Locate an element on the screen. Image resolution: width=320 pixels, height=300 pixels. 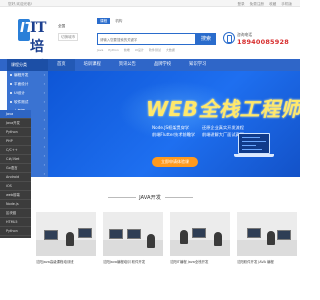
search-tabs: 课程 机构 is located at coordinates (111, 21).